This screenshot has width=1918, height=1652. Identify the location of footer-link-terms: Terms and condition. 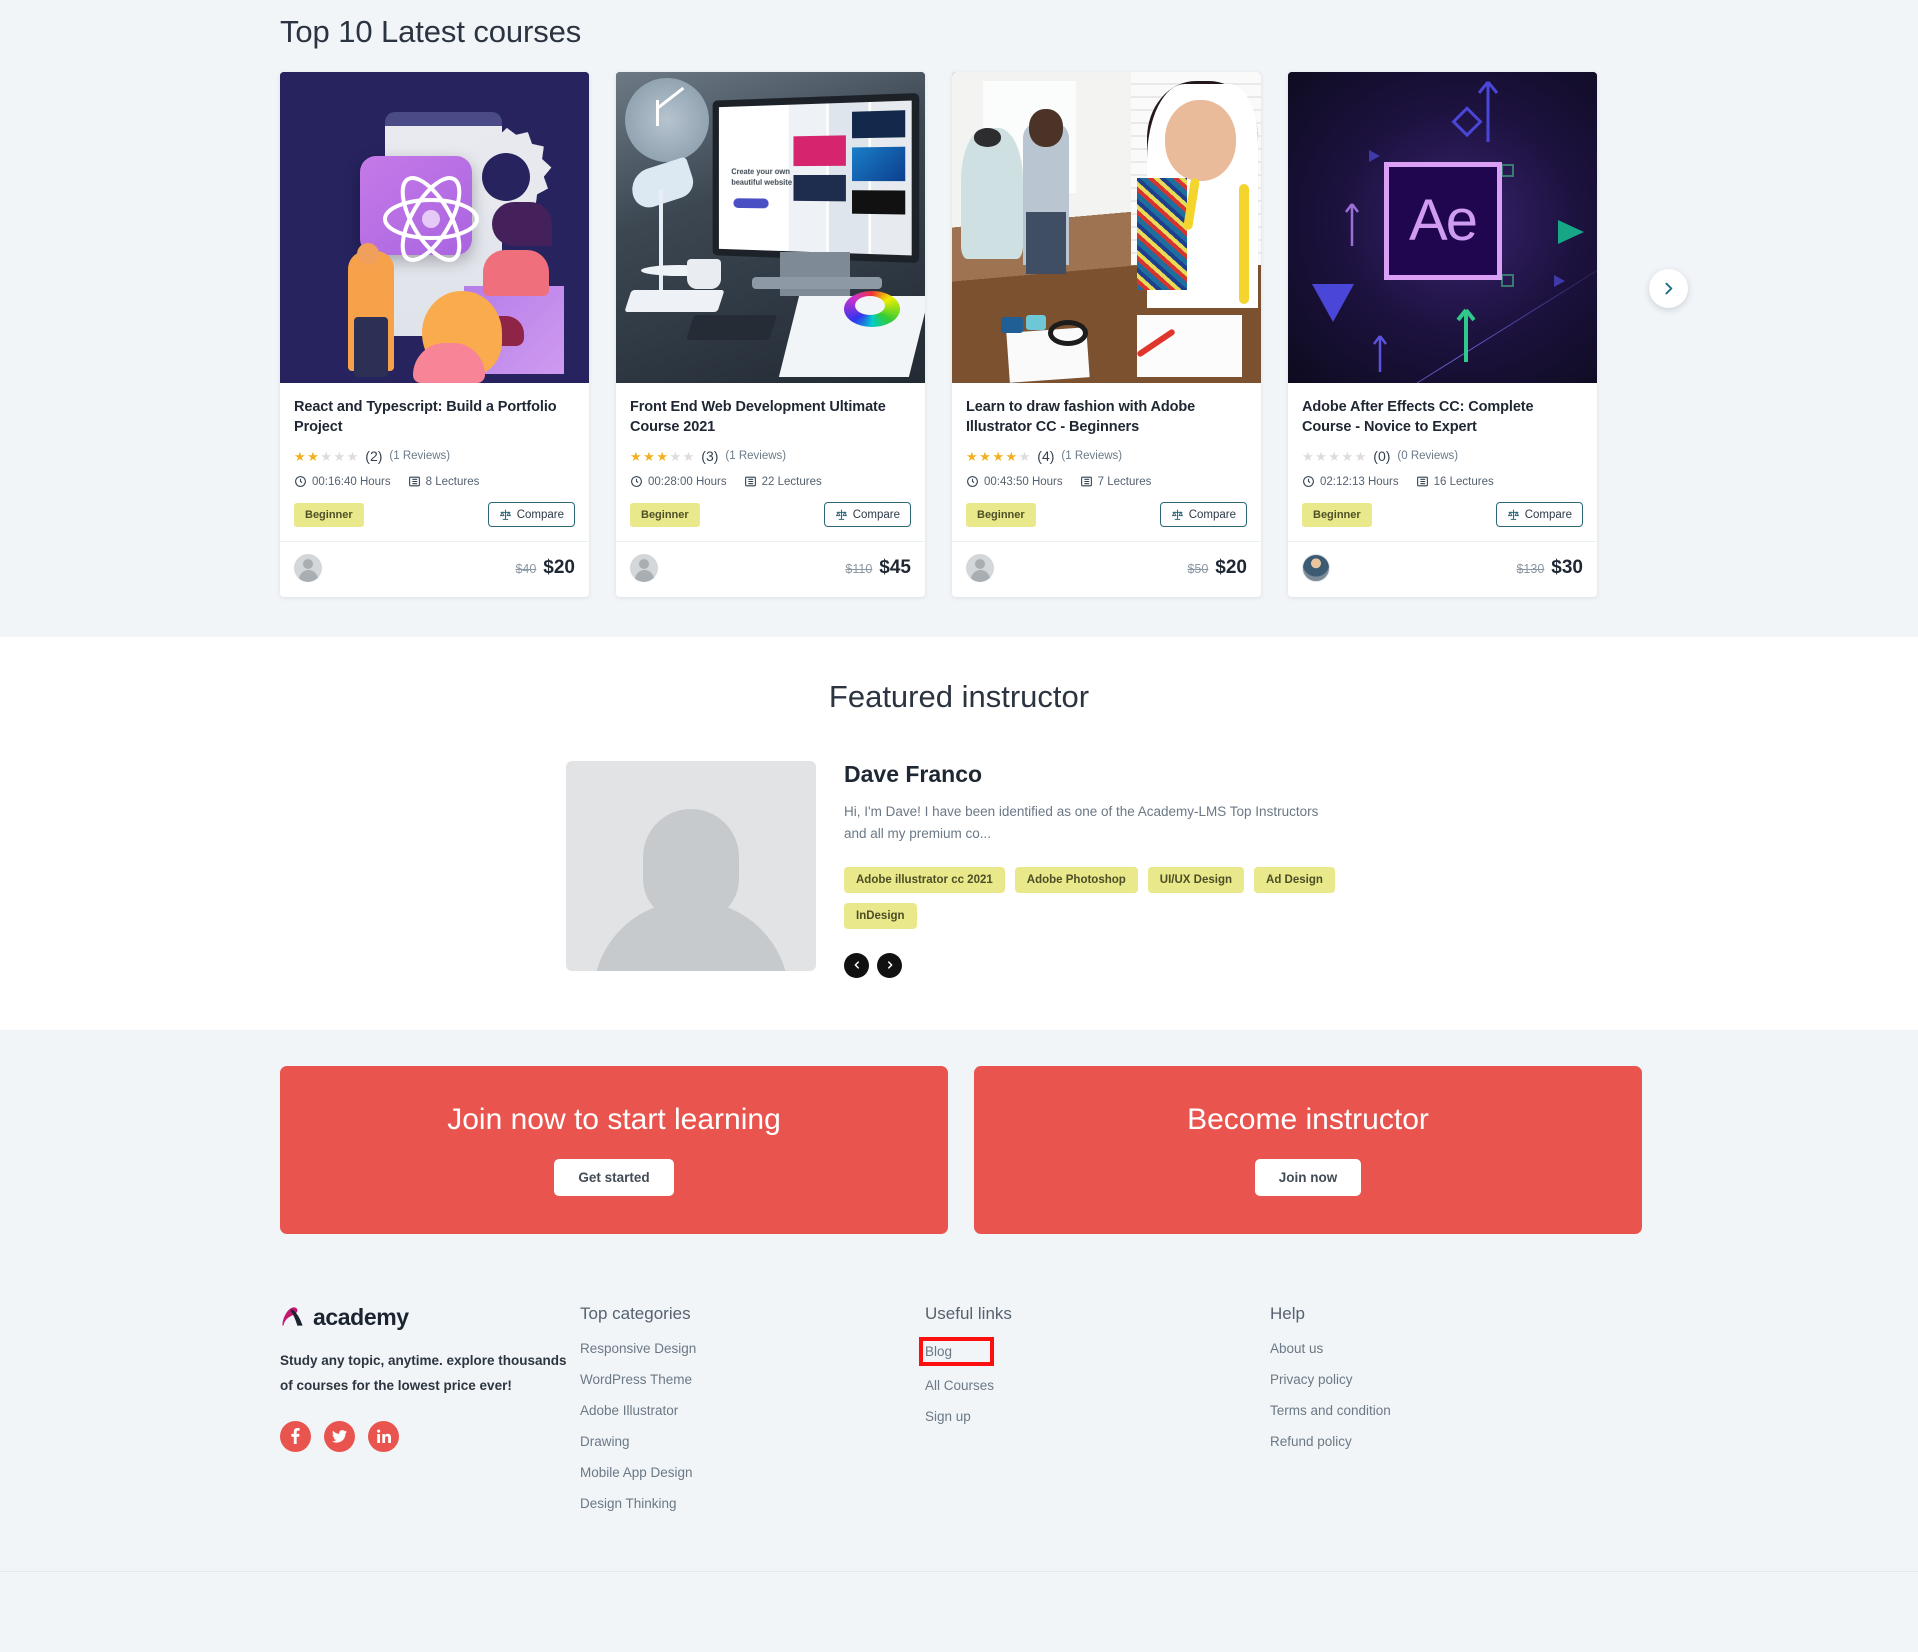
(1330, 1410).